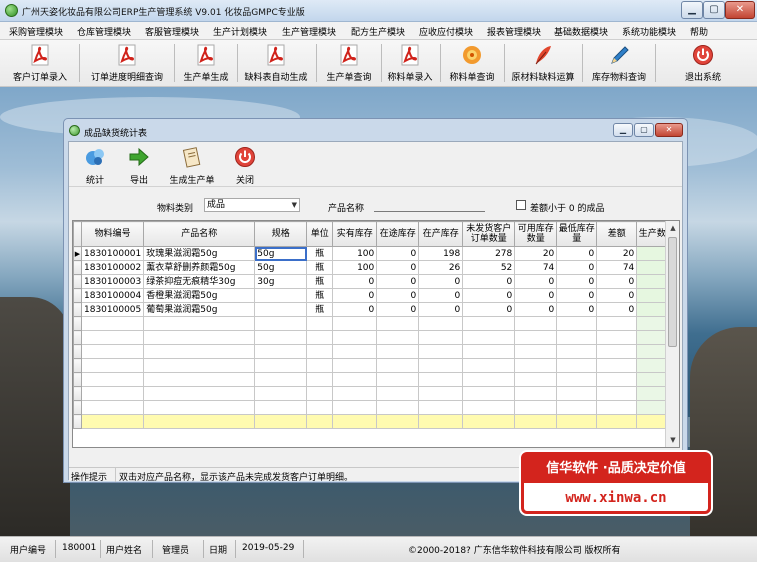  I want to click on menu-system: 系统功能模块, so click(649, 31).